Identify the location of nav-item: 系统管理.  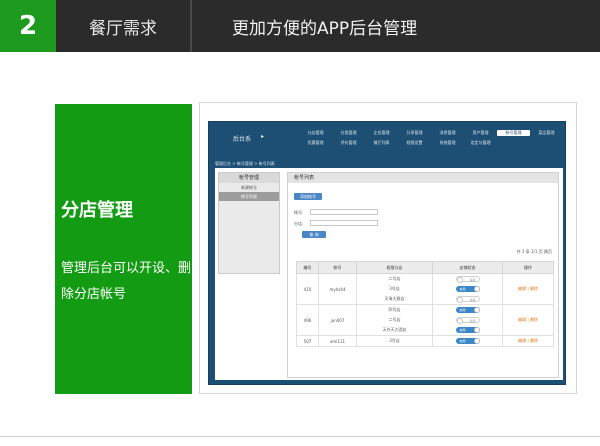
(447, 143).